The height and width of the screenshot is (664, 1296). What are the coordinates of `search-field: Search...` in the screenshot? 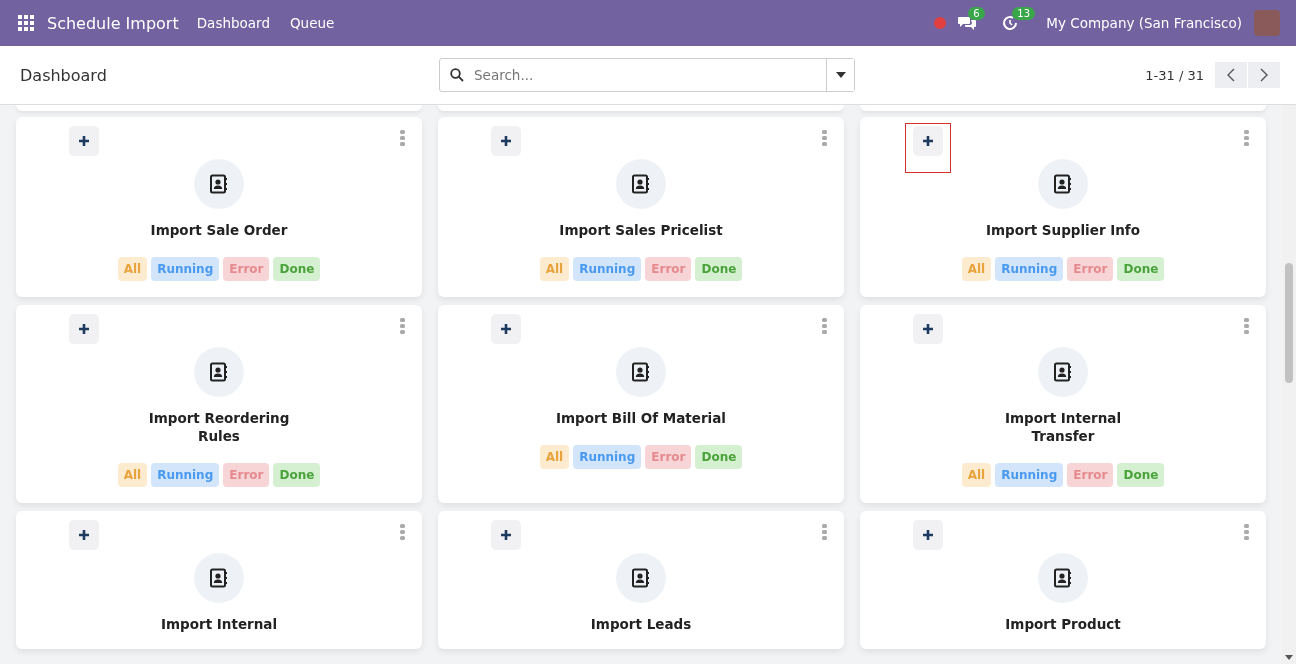 It's located at (647, 75).